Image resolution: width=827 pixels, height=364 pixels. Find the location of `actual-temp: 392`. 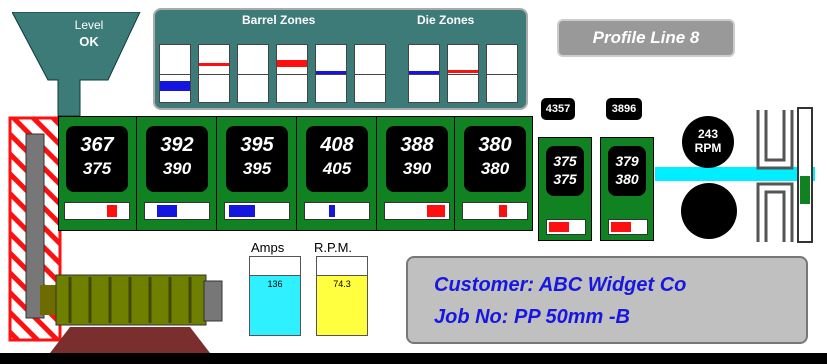

actual-temp: 392 is located at coordinates (177, 145).